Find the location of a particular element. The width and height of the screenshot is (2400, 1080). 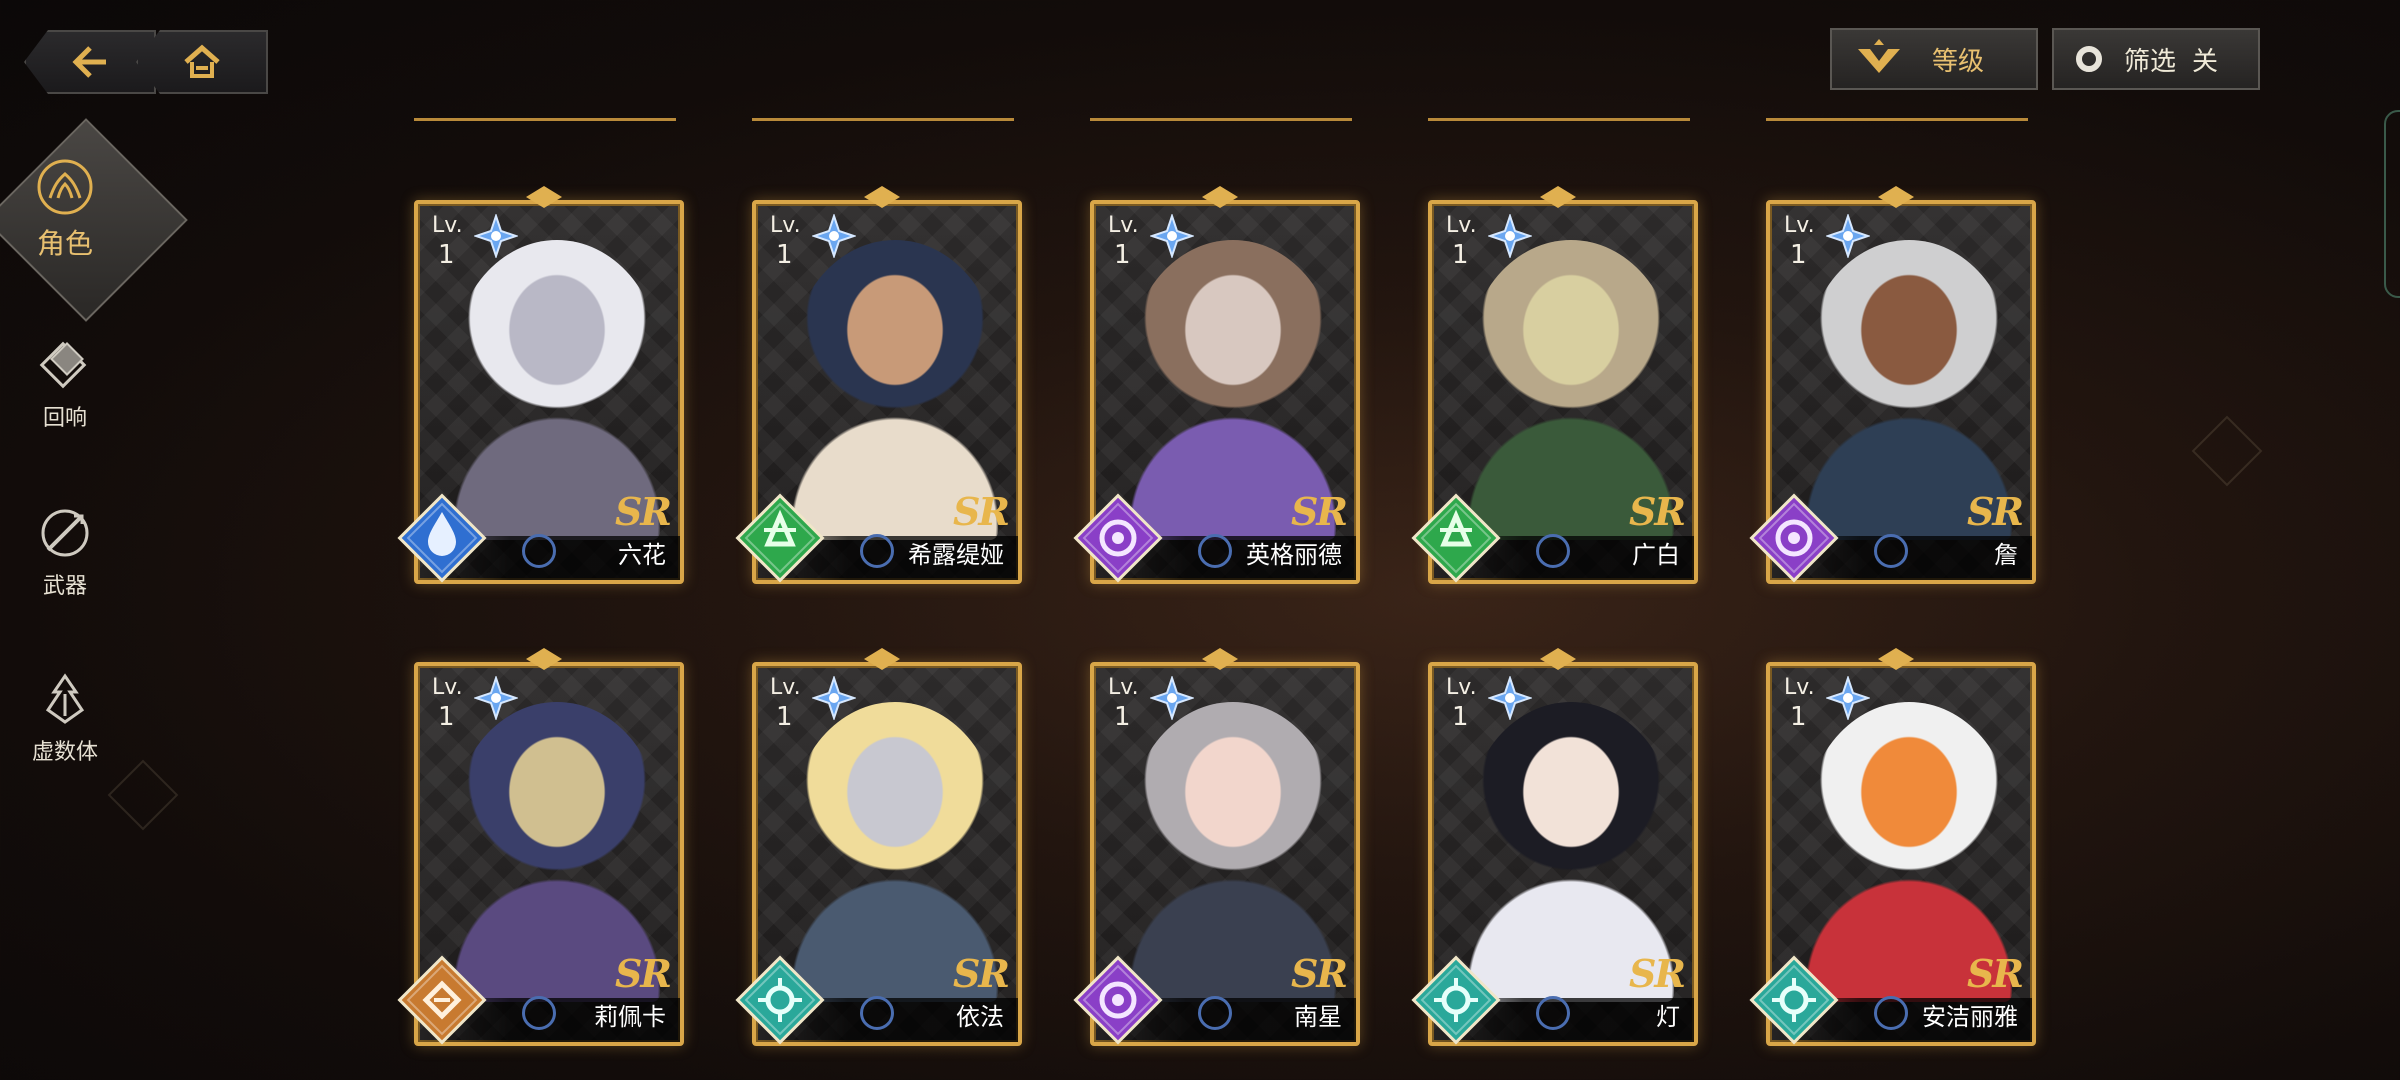

character-icon is located at coordinates (65, 187).